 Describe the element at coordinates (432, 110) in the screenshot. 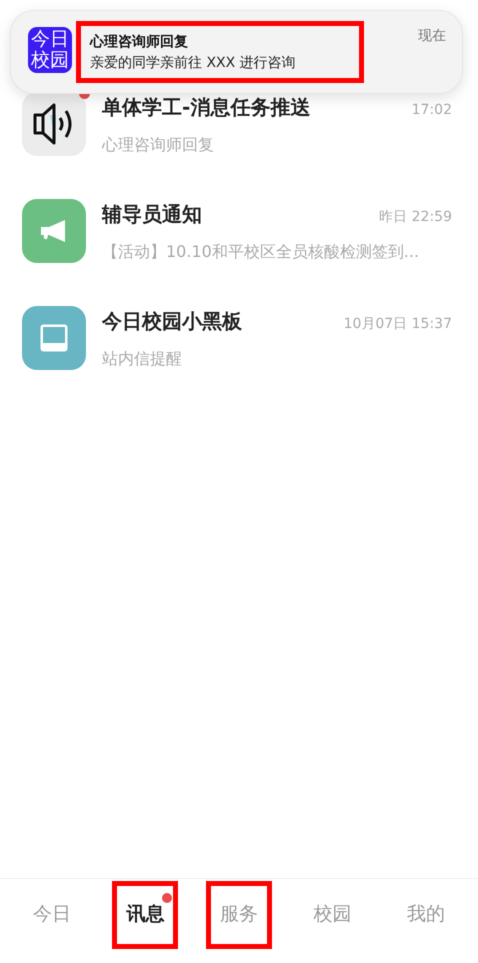

I see `message-time: 17:02` at that location.